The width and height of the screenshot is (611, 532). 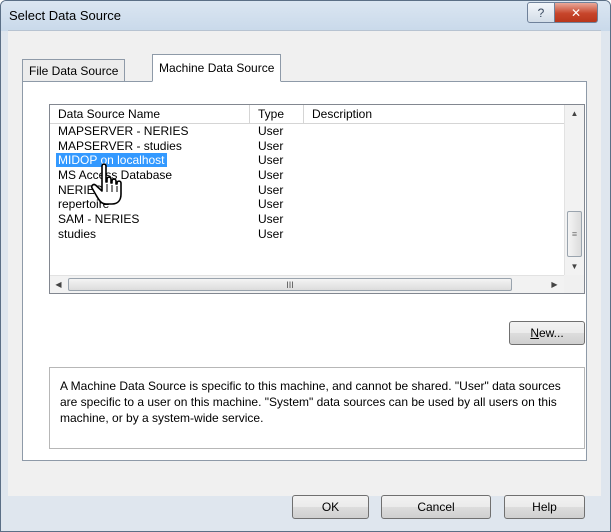 I want to click on tab-file-data-source: File Data Source, so click(x=74, y=70).